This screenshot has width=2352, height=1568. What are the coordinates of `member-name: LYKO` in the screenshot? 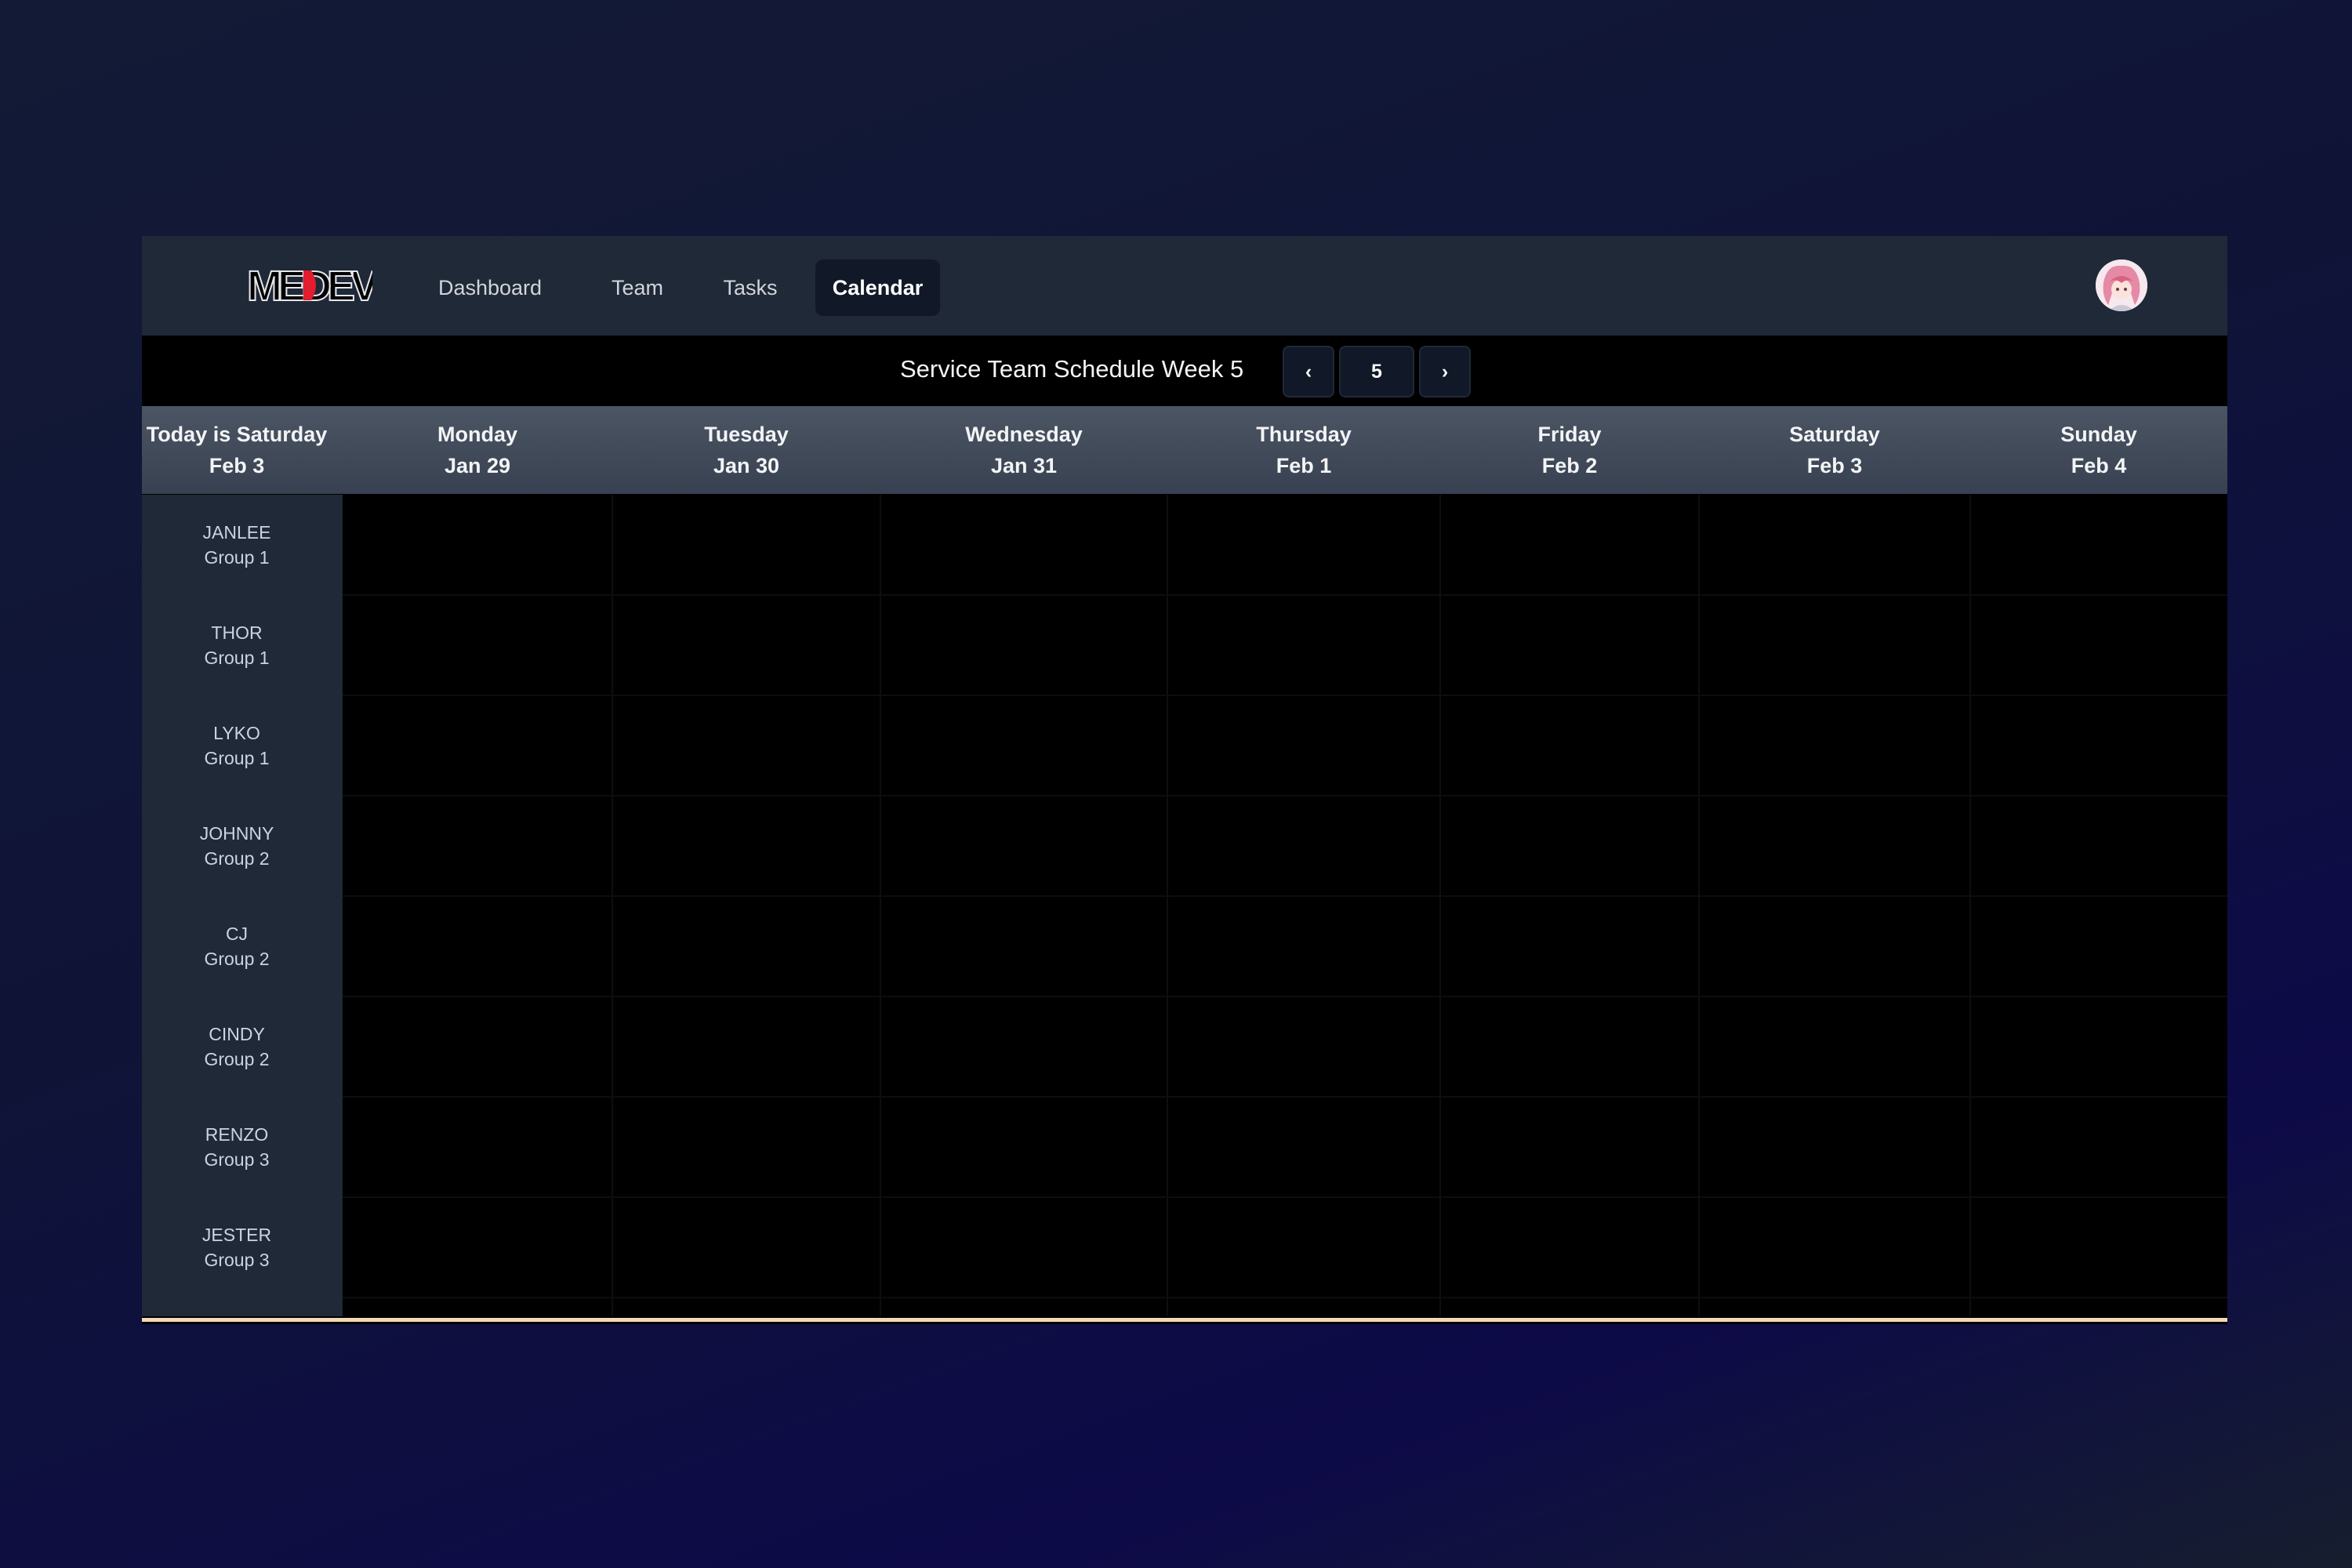 It's located at (237, 733).